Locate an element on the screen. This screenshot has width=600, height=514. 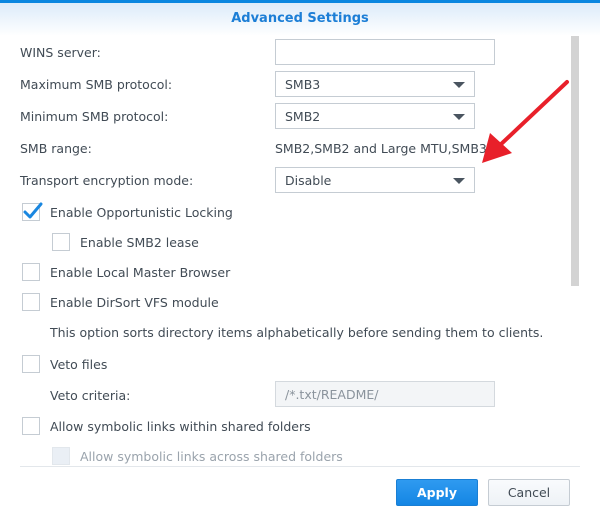
local-master-browser-label: Enable Local Master Browser is located at coordinates (140, 272).